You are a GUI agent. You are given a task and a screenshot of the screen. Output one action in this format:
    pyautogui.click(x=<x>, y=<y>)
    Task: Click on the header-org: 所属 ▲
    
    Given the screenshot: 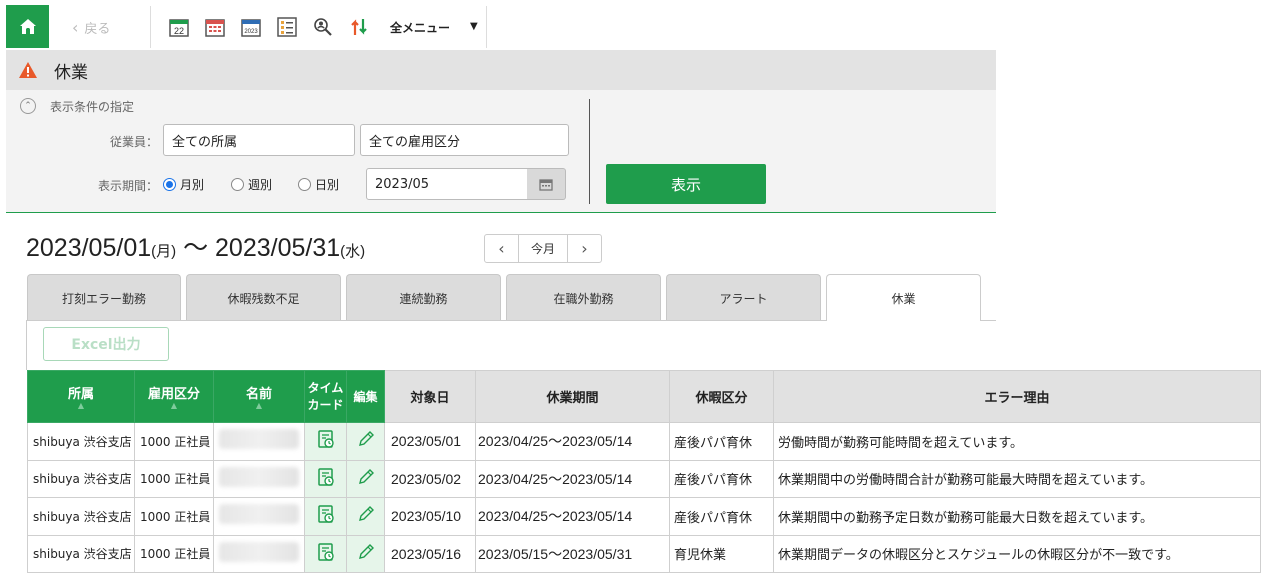 What is the action you would take?
    pyautogui.click(x=81, y=396)
    